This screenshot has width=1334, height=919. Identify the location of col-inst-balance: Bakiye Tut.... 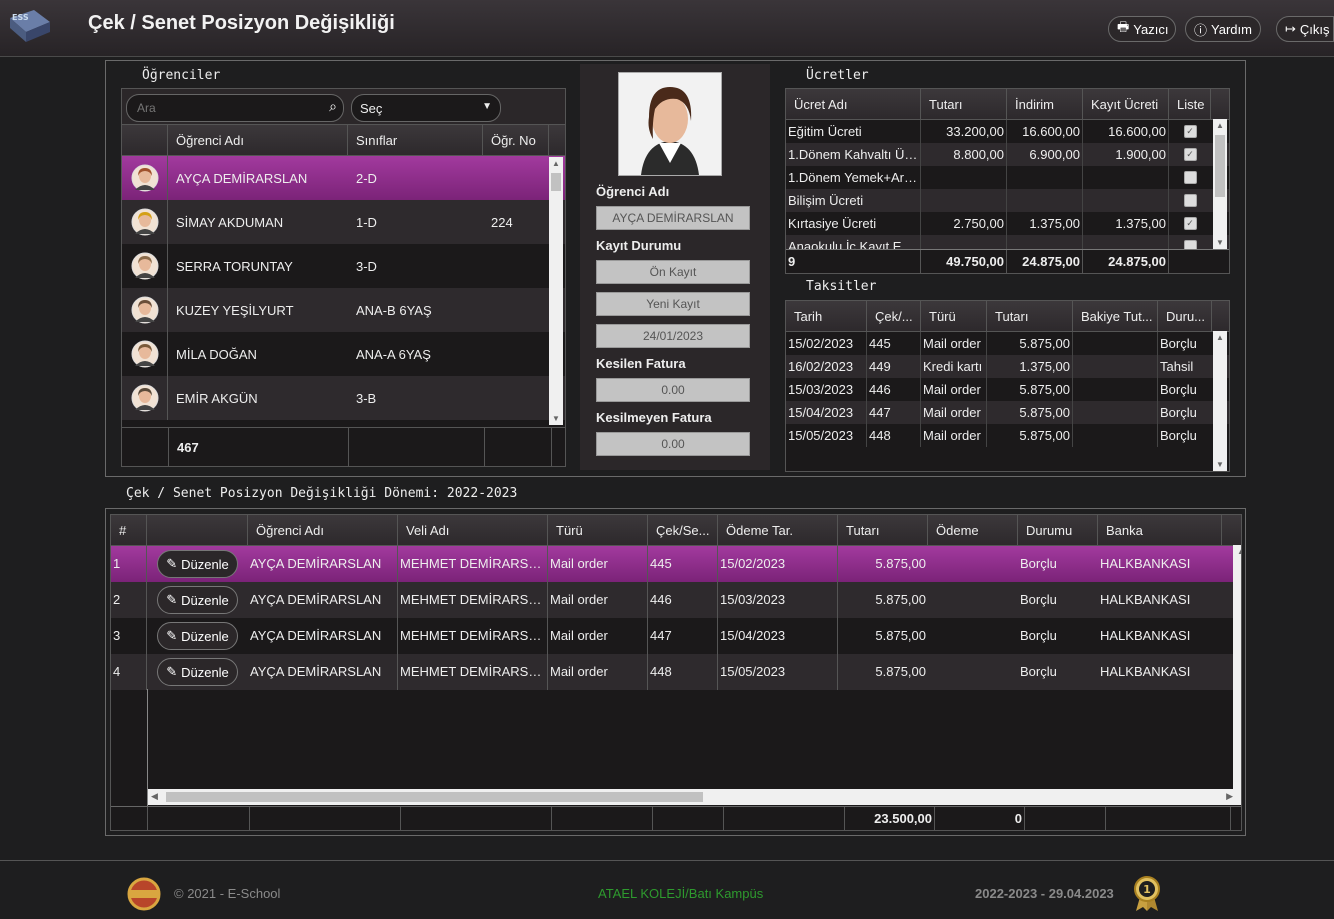
(1115, 316).